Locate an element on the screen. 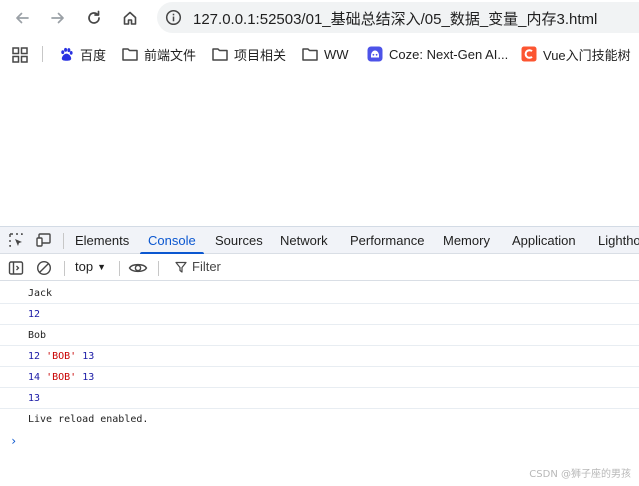 The height and width of the screenshot is (486, 639). clear-console-icon is located at coordinates (44, 268).